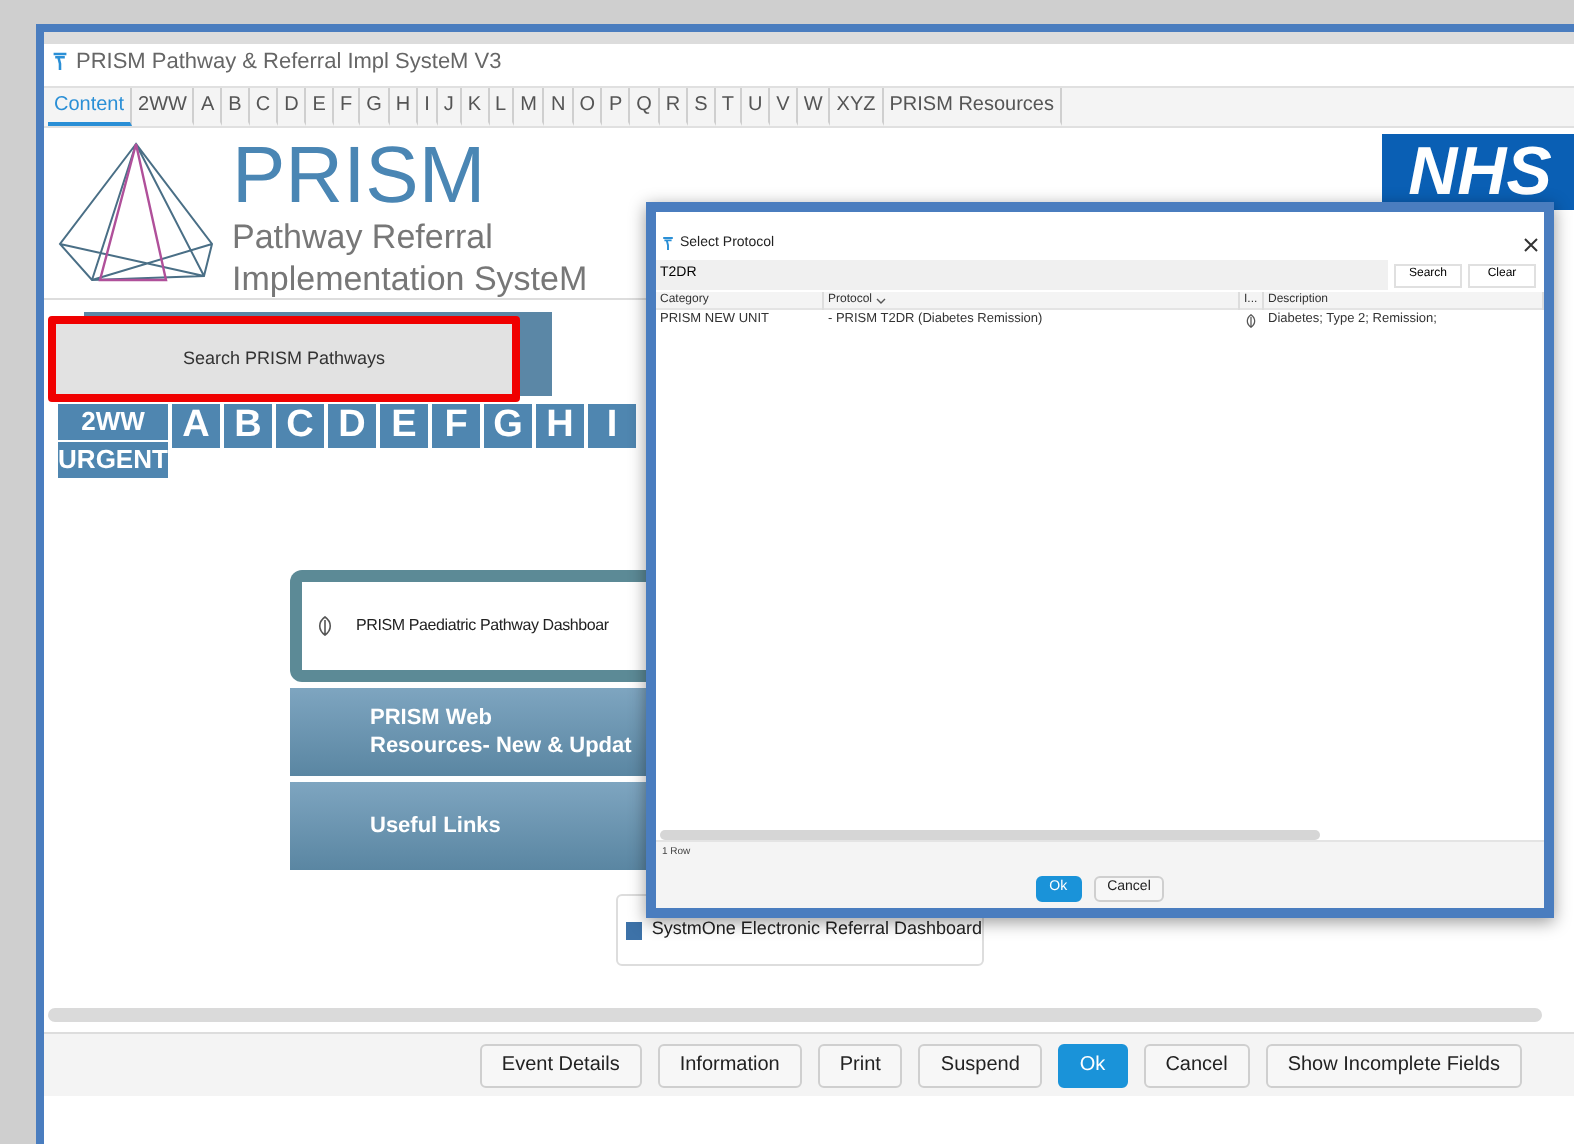 The image size is (1574, 1144). What do you see at coordinates (980, 1065) in the screenshot?
I see `button: Suspend` at bounding box center [980, 1065].